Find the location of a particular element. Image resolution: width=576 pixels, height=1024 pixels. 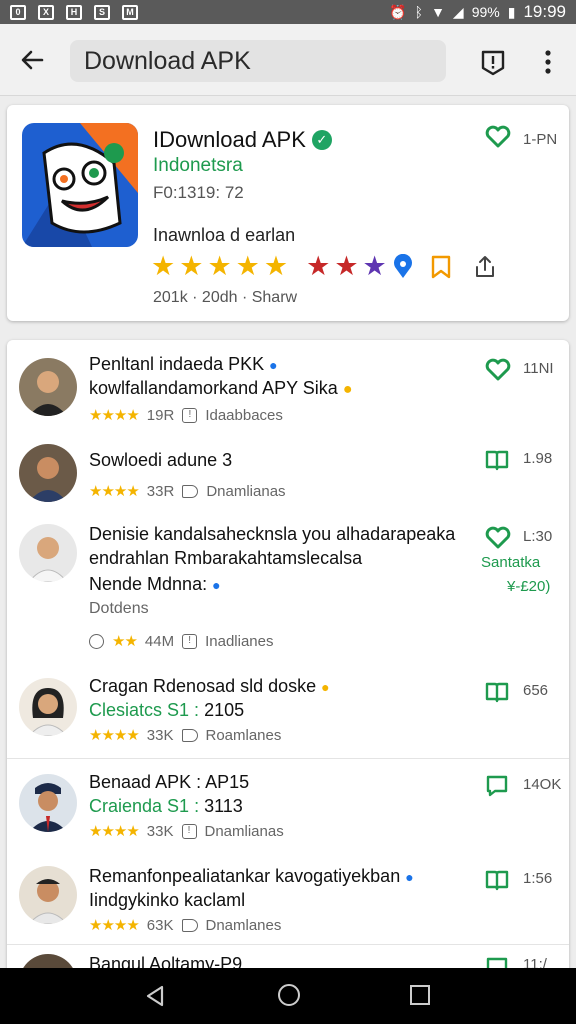

item-right-value: 1:56 is located at coordinates (538, 878).